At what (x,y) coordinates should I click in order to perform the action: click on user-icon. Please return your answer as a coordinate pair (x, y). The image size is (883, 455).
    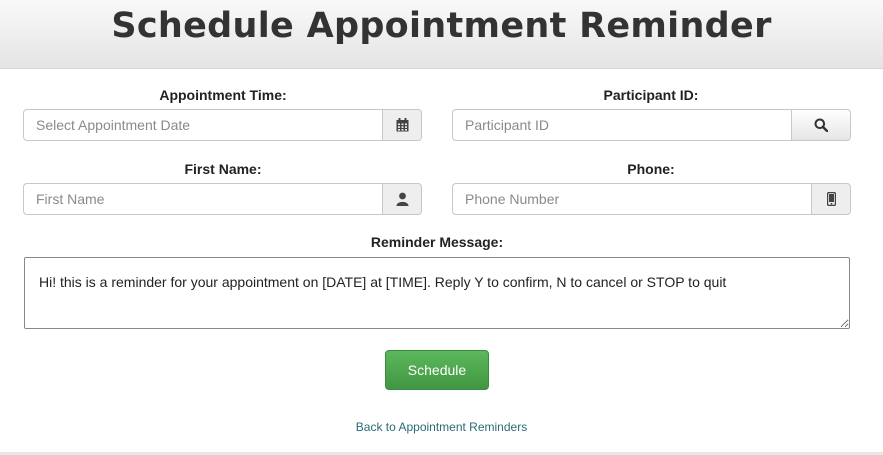
    Looking at the image, I should click on (402, 199).